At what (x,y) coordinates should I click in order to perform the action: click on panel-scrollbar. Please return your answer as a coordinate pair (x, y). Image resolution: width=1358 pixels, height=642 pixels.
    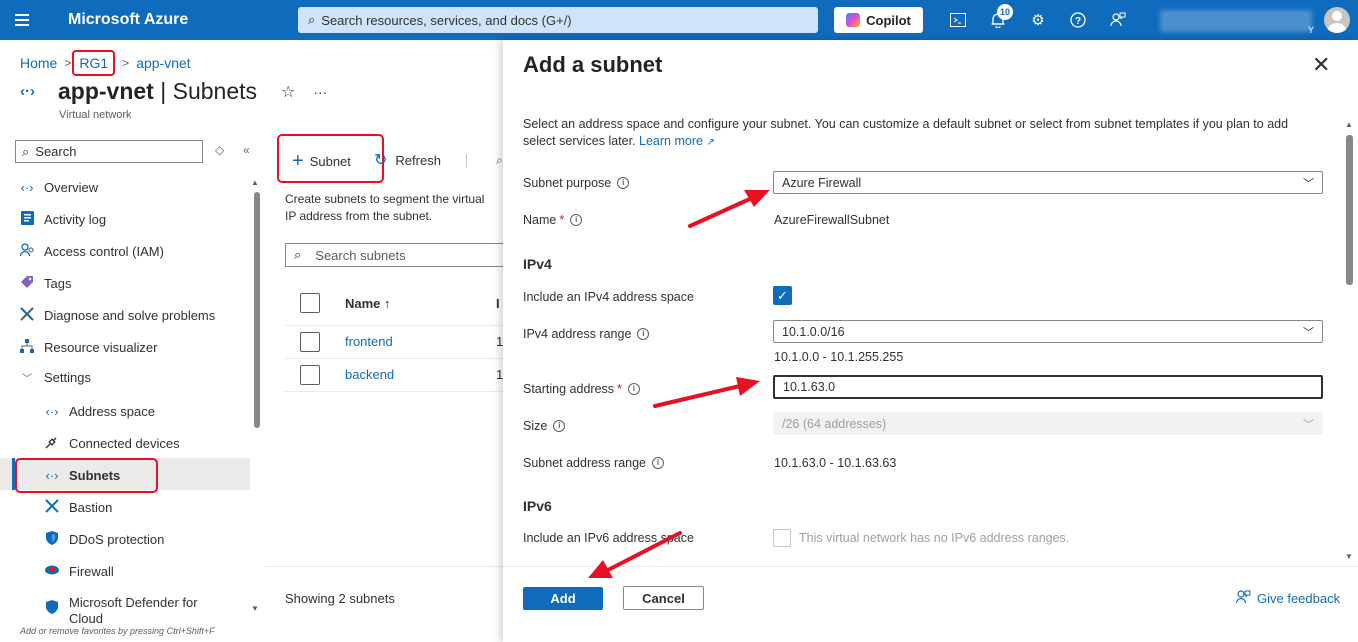
    Looking at the image, I should click on (1349, 210).